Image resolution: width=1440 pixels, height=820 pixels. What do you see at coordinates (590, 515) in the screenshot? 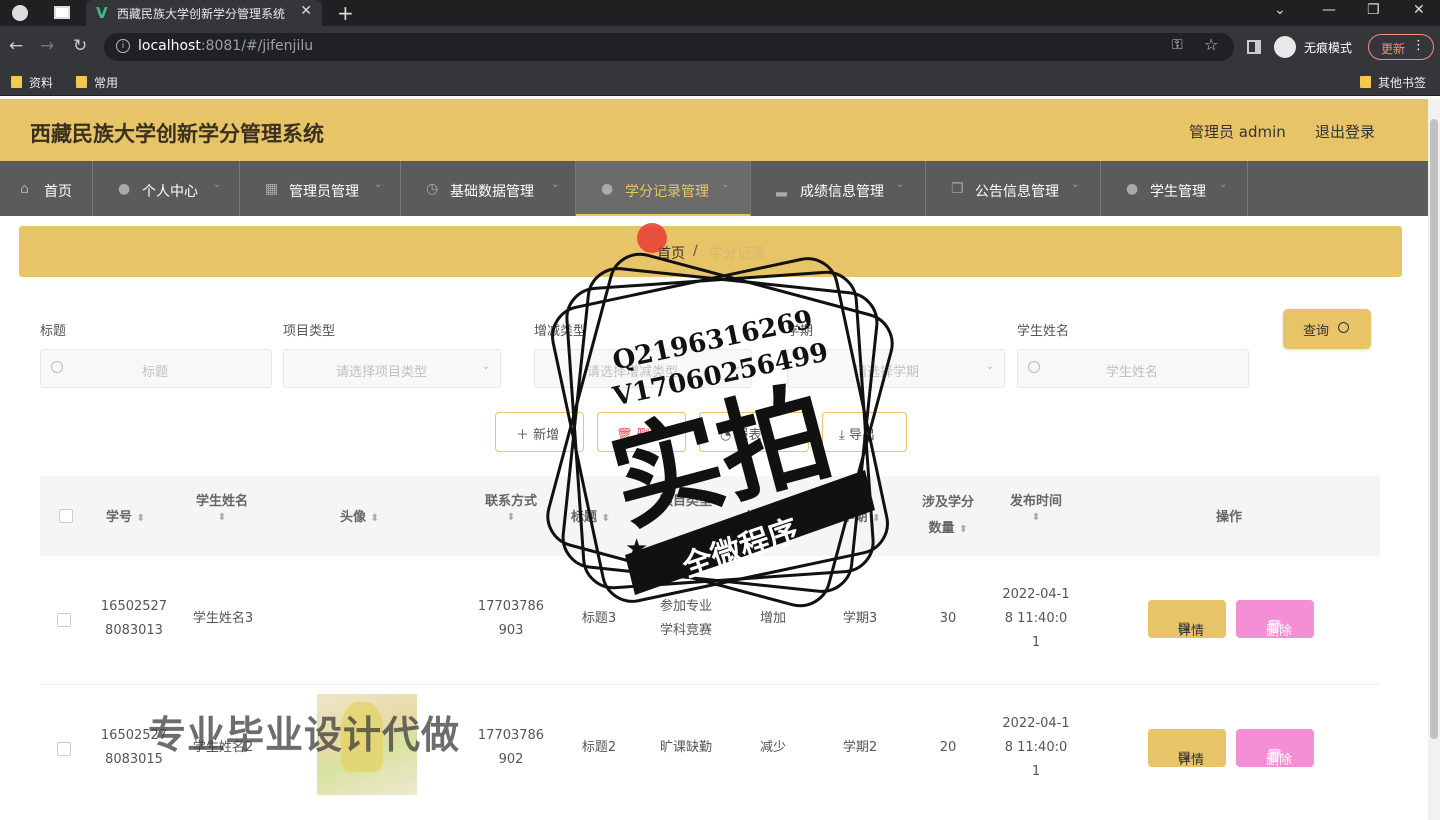
I see `col-title: 标题 ⬍` at bounding box center [590, 515].